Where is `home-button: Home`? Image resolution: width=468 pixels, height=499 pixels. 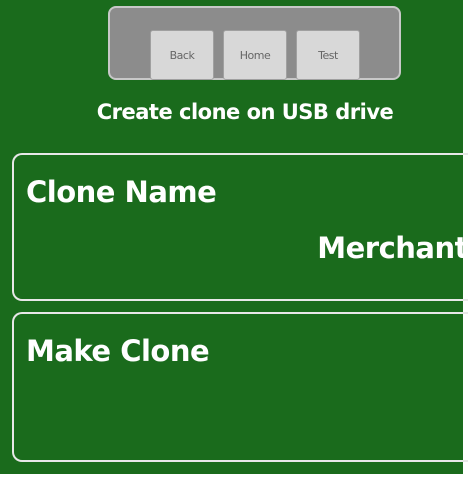 home-button: Home is located at coordinates (255, 55).